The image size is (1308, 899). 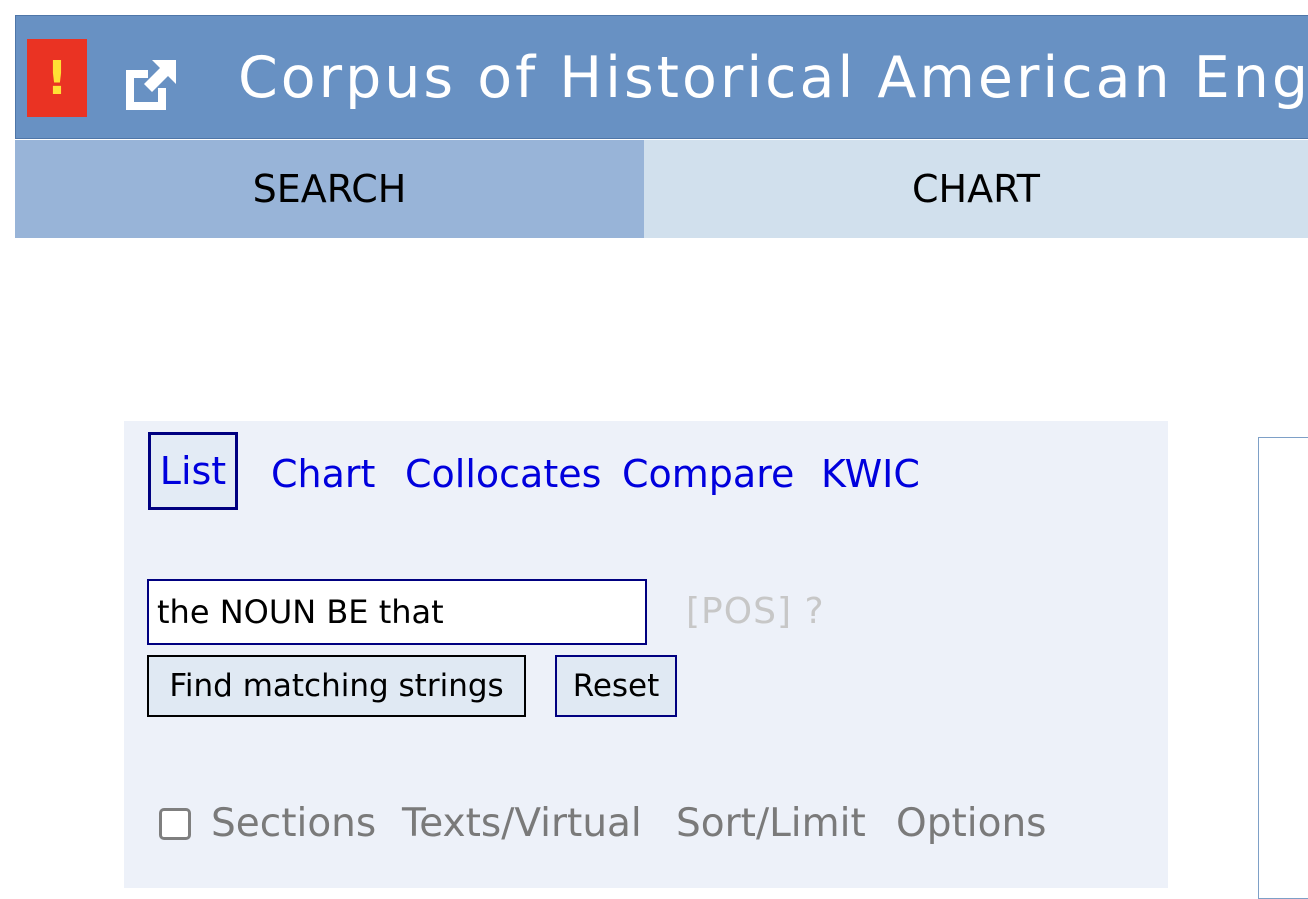 I want to click on header-bar: ! Corpus of Historical American English, so click(x=661, y=77).